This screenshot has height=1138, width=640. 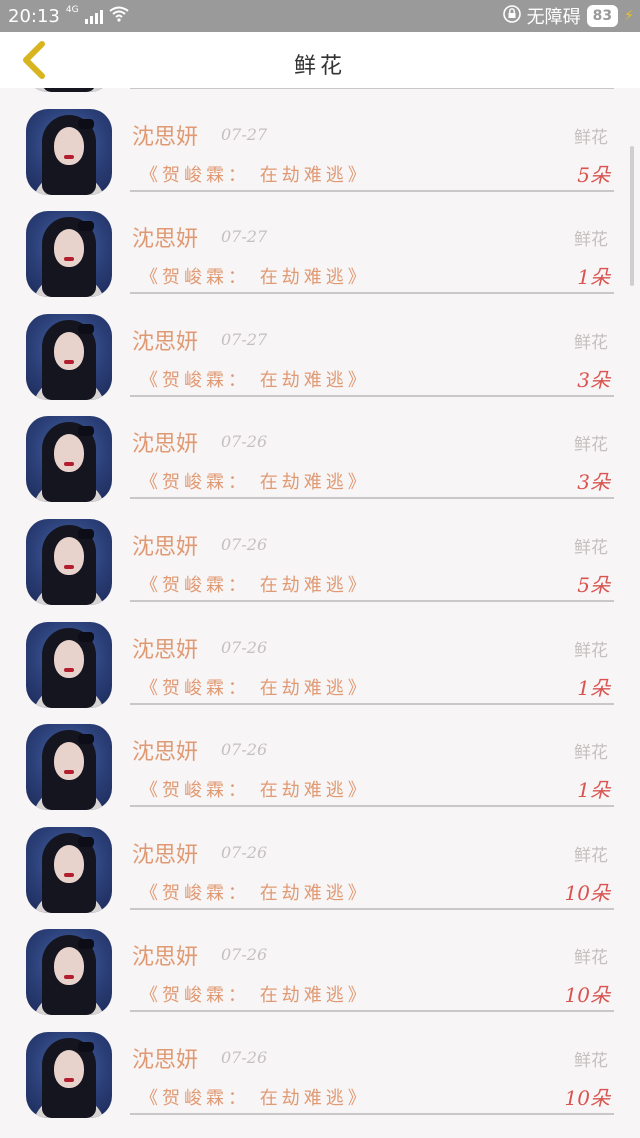 I want to click on status-bar: 20:13 4G 无障碍 83 ⚡, so click(x=320, y=16).